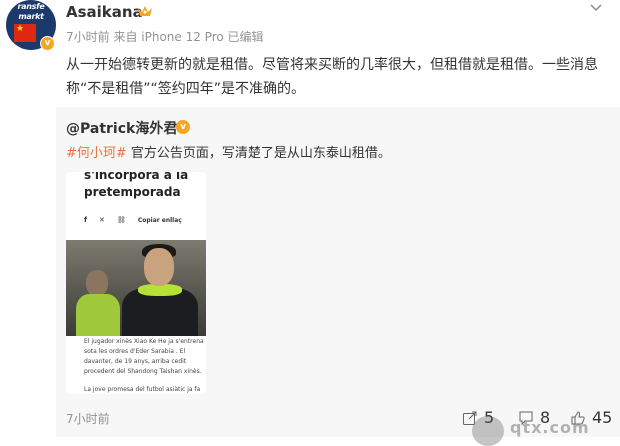 The width and height of the screenshot is (620, 446). Describe the element at coordinates (47, 43) in the screenshot. I see `verified-badge-icon: v` at that location.